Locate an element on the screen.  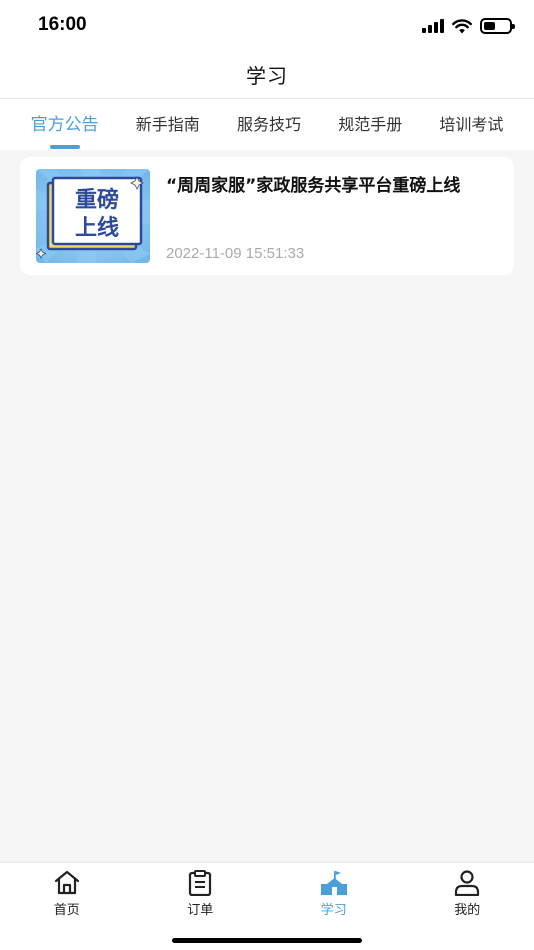
page-title: 学习 is located at coordinates (267, 75).